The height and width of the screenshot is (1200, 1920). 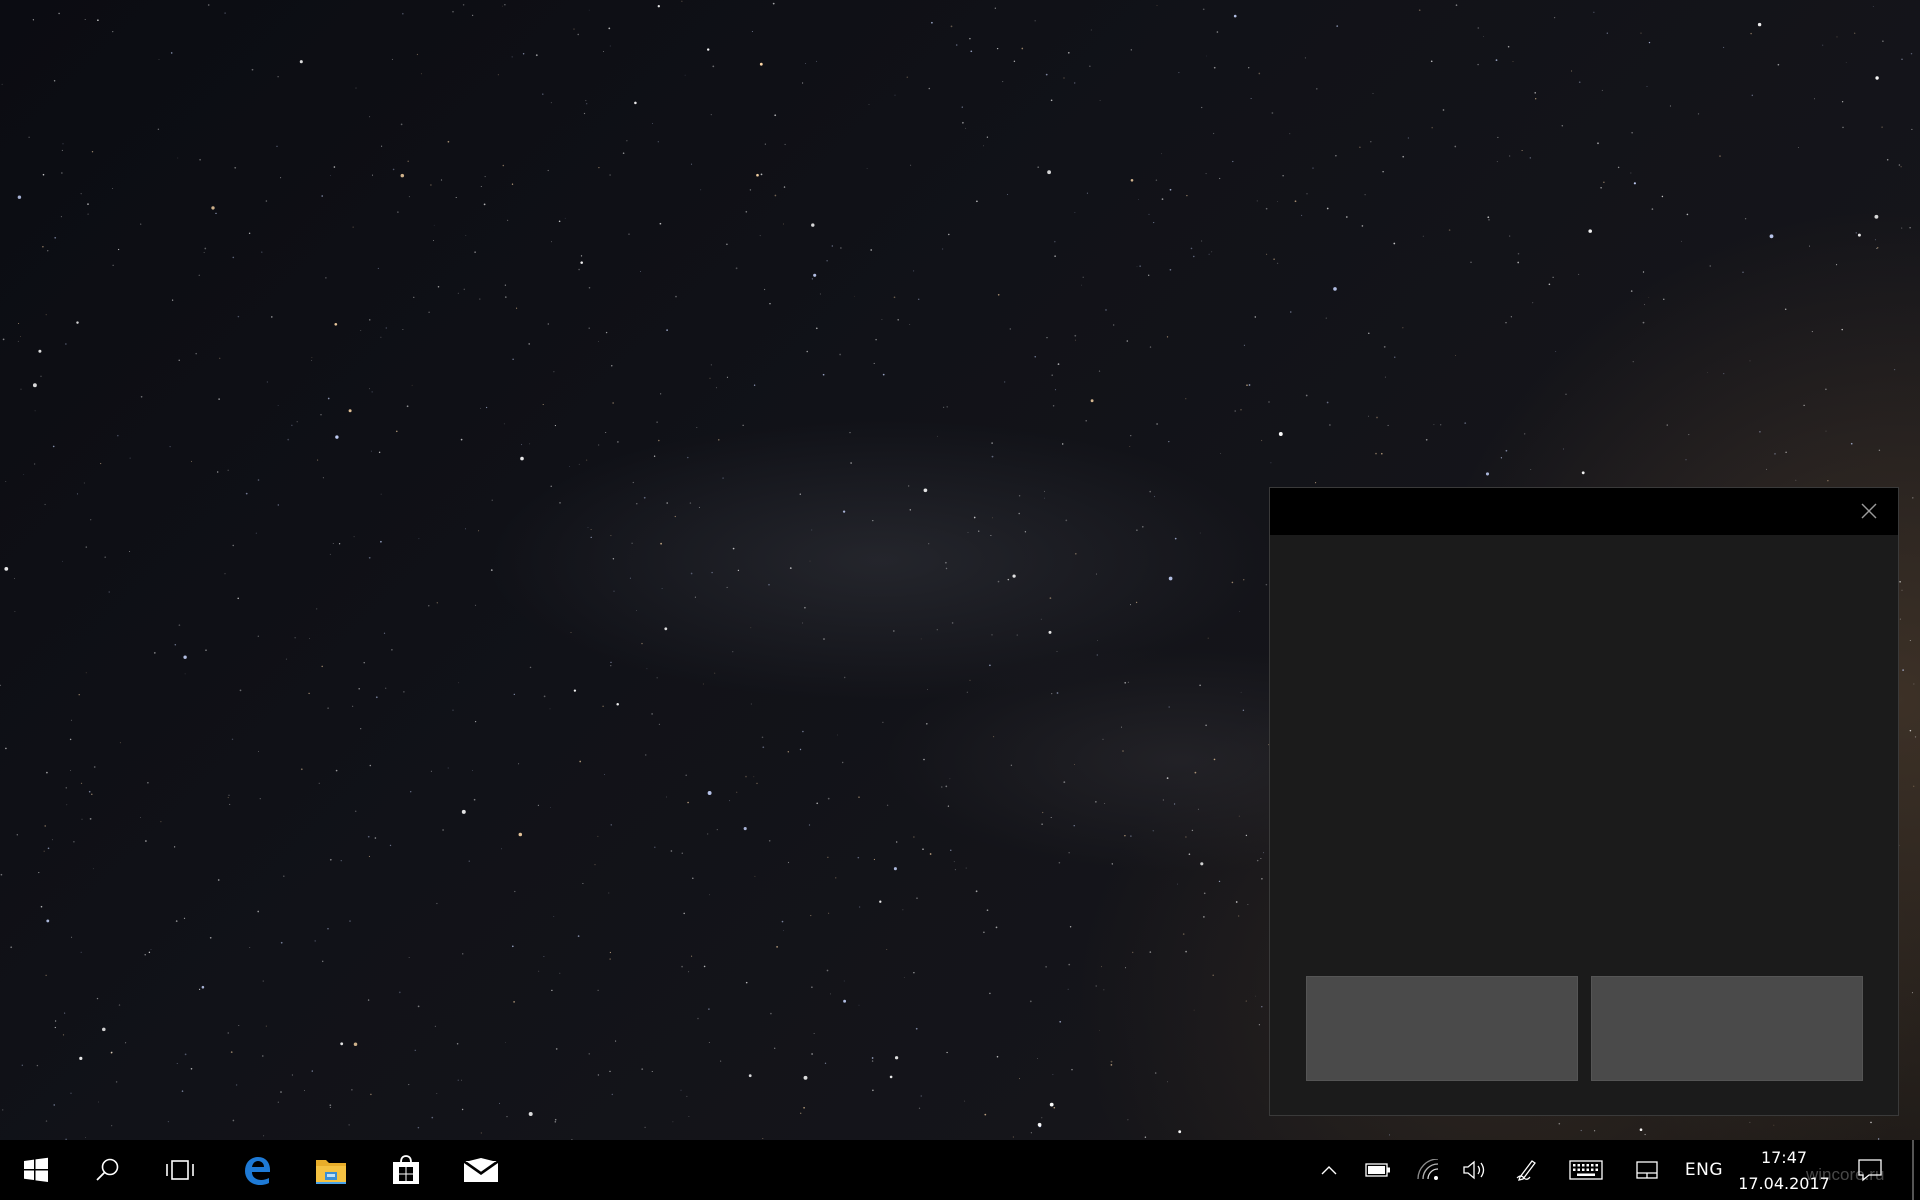 What do you see at coordinates (36, 1170) in the screenshot?
I see `start-button` at bounding box center [36, 1170].